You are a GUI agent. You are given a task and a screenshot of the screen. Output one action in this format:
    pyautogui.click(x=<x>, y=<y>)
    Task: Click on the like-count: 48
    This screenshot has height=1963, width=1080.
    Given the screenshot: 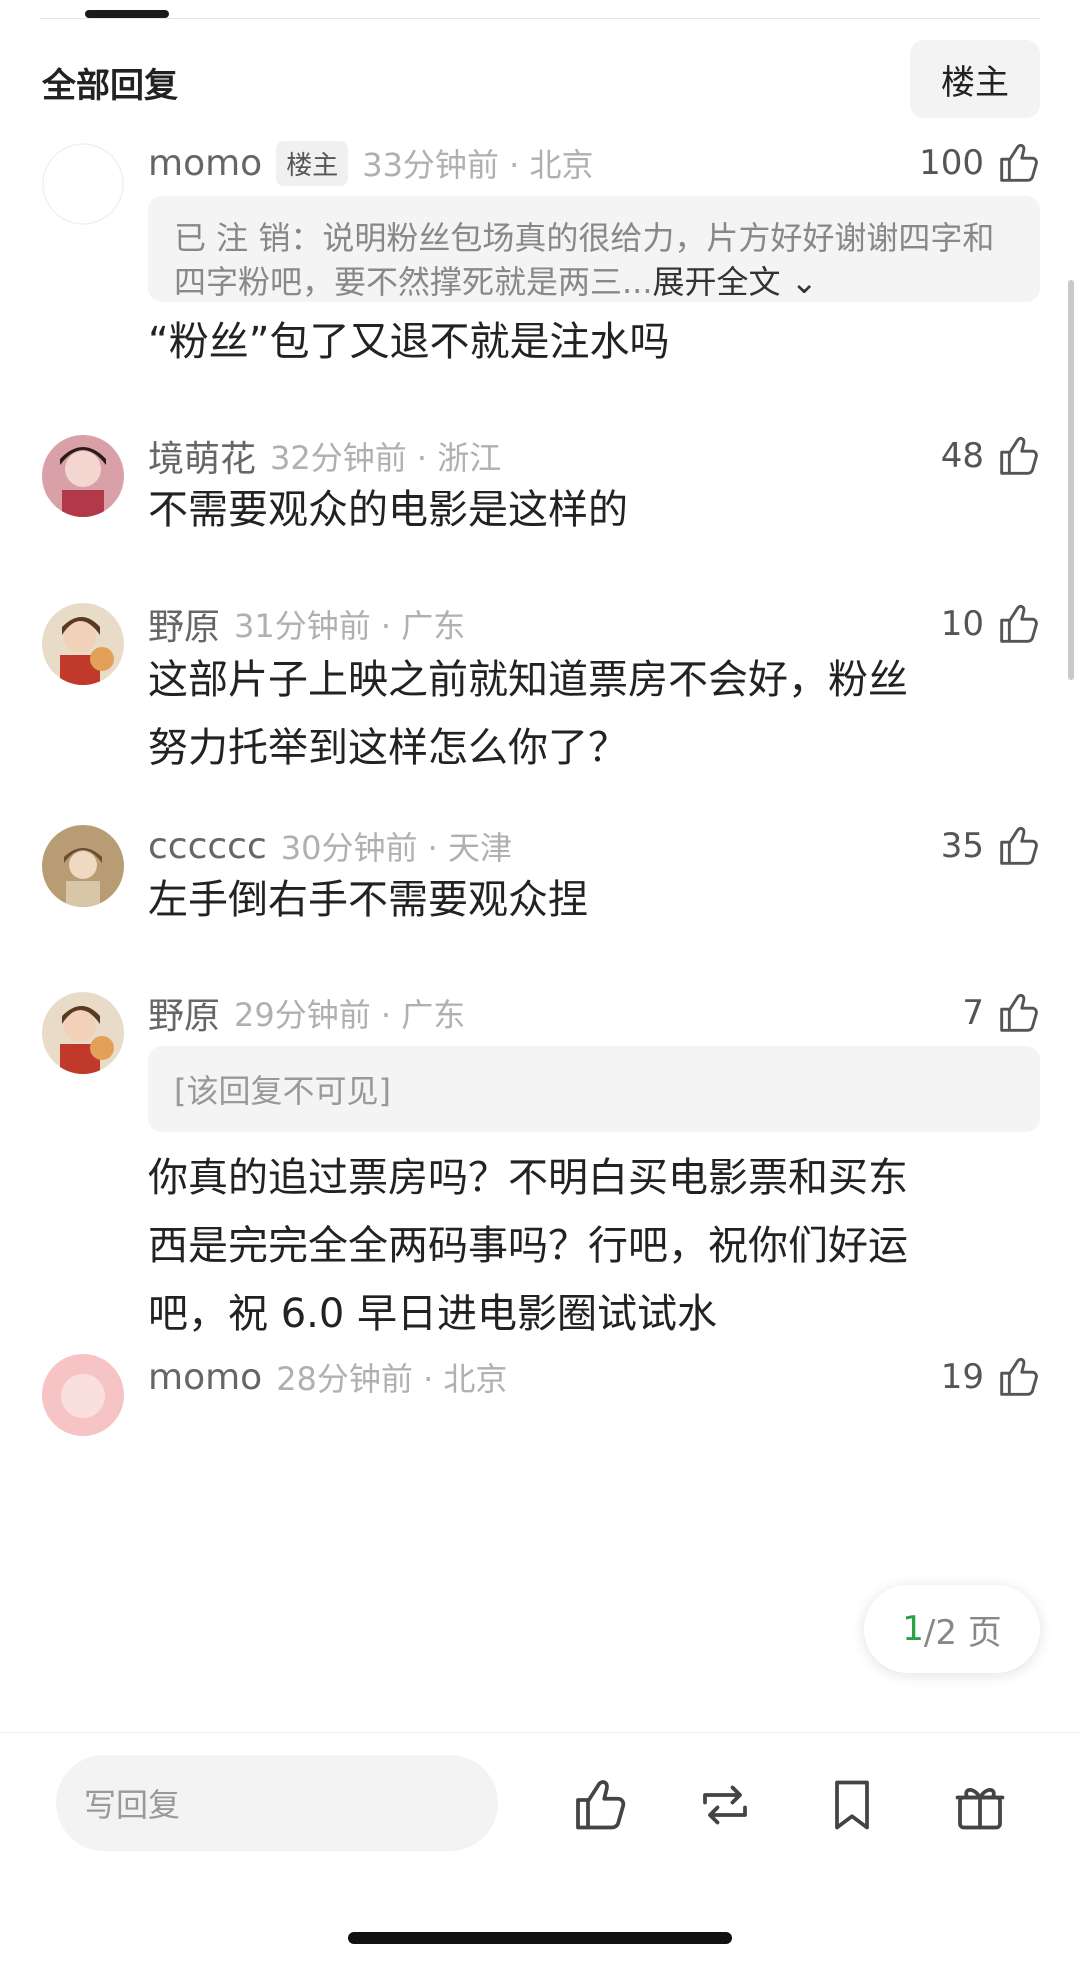 What is the action you would take?
    pyautogui.click(x=962, y=456)
    